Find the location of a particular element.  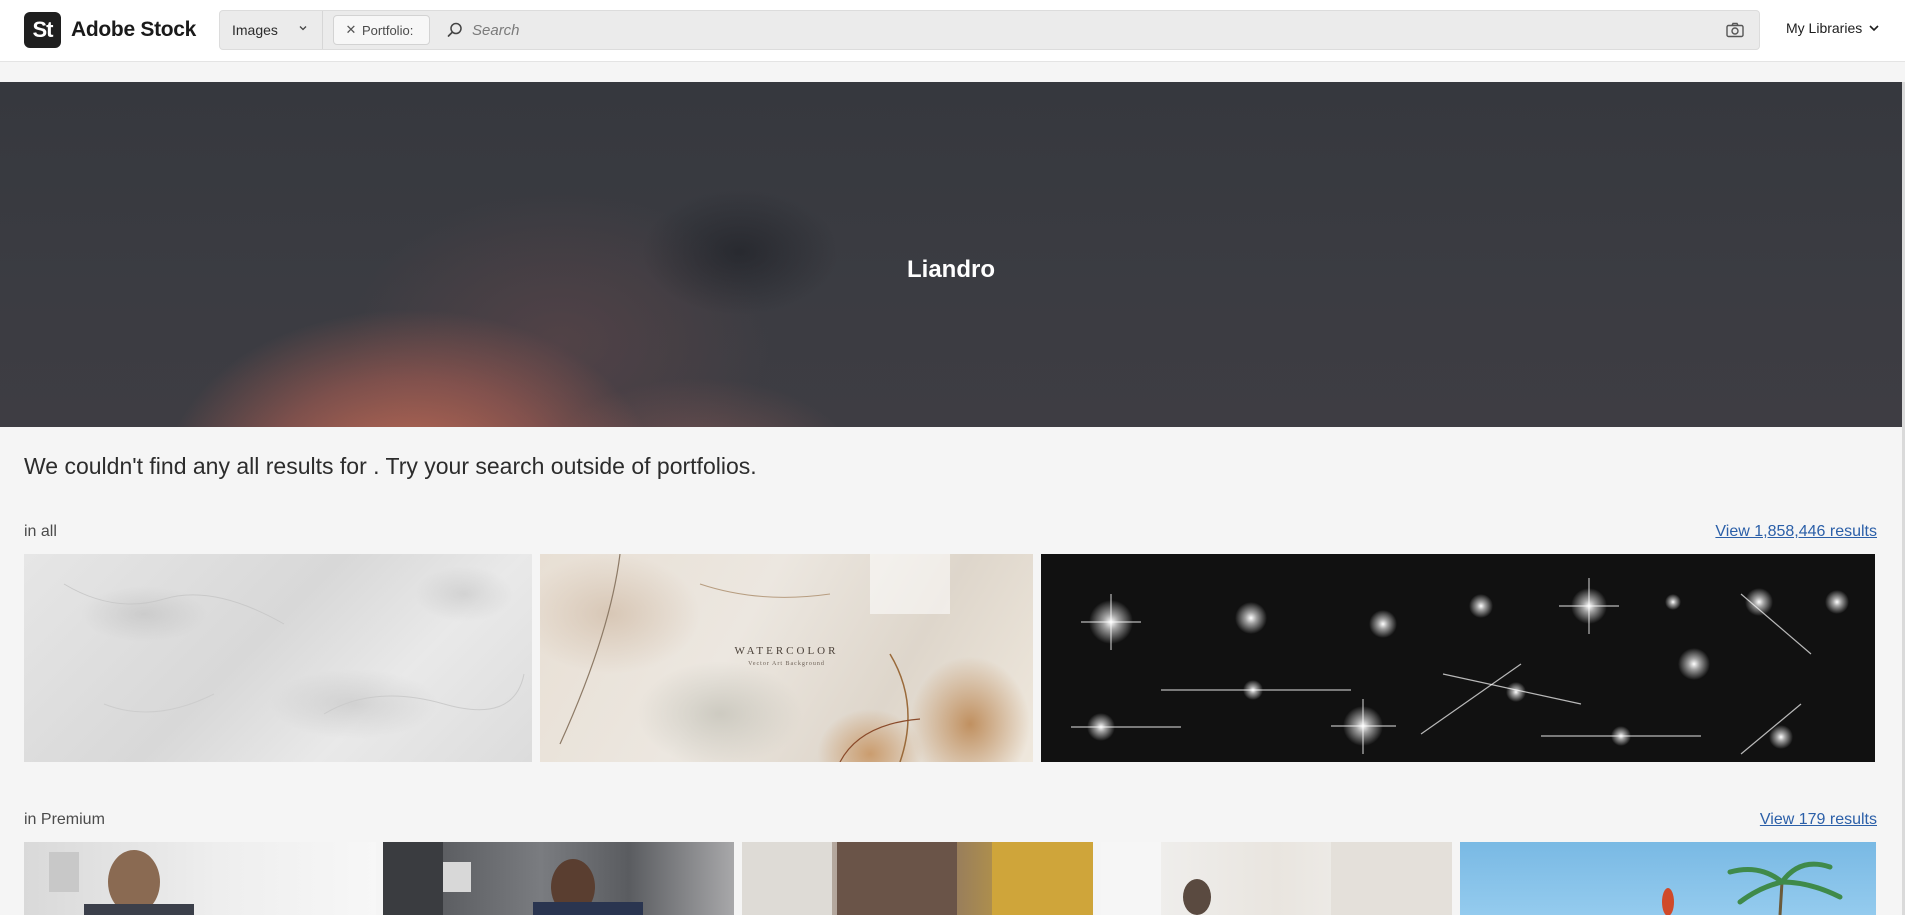

search-bar: Images ✕ Portfolio: is located at coordinates (989, 30).